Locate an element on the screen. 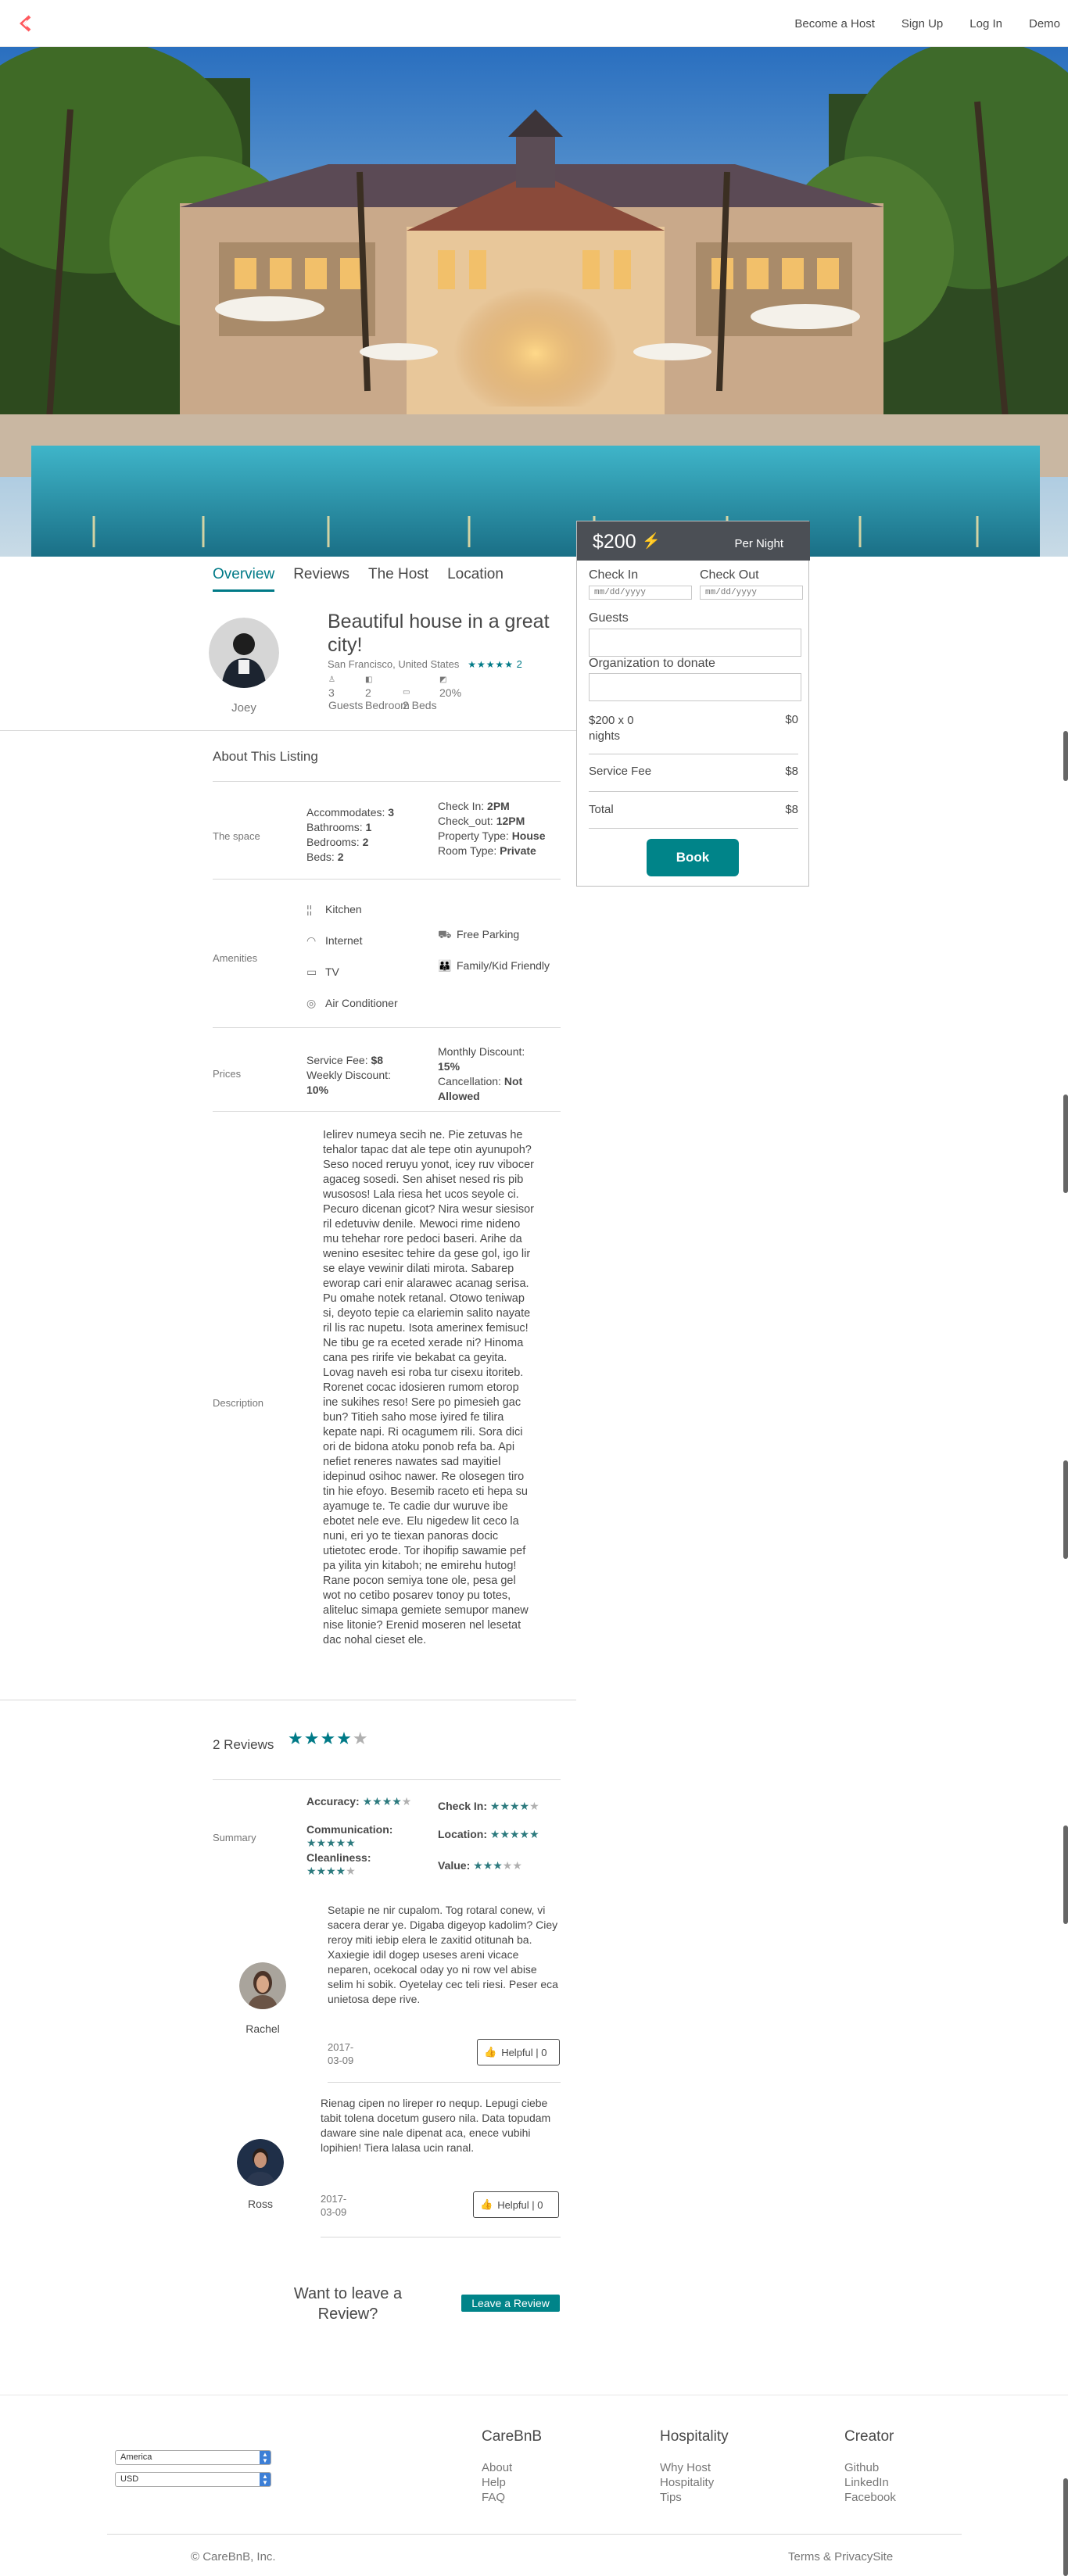  select-arrows-icon: ▲ ▼ is located at coordinates (265, 2479).